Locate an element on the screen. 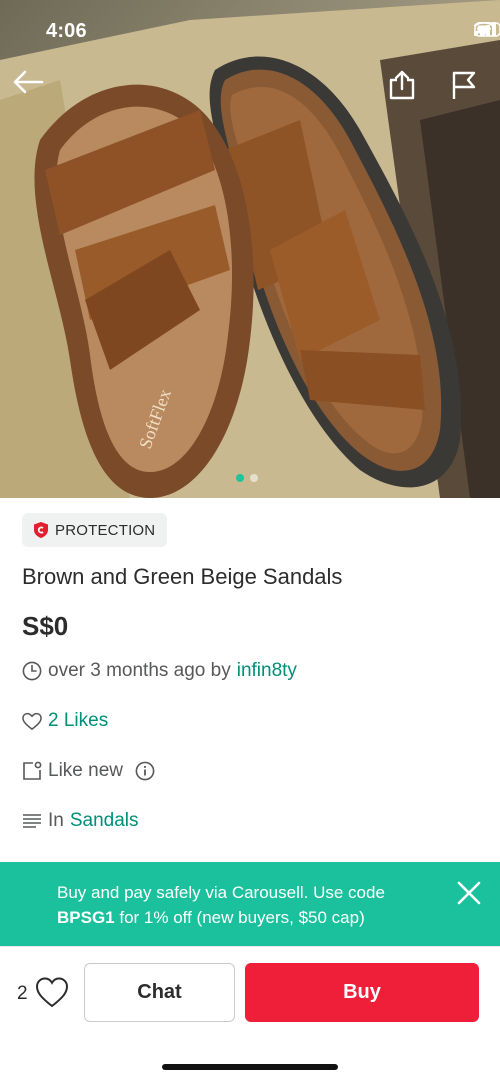 This screenshot has width=500, height=1080. protection-label: PROTECTION is located at coordinates (105, 530).